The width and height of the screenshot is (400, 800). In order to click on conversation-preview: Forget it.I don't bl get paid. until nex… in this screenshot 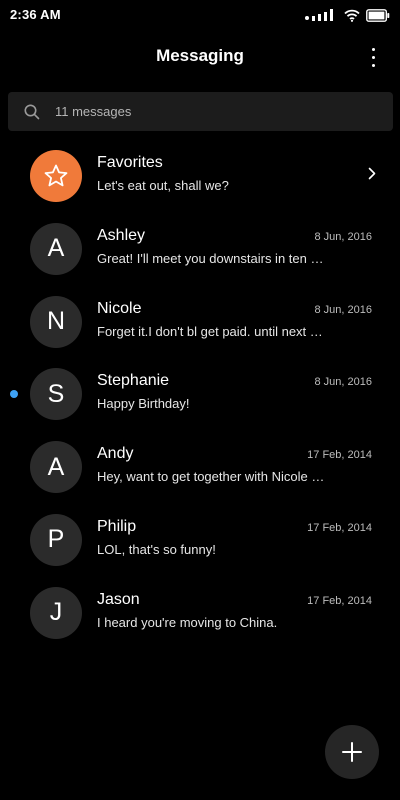, I will do `click(210, 331)`.